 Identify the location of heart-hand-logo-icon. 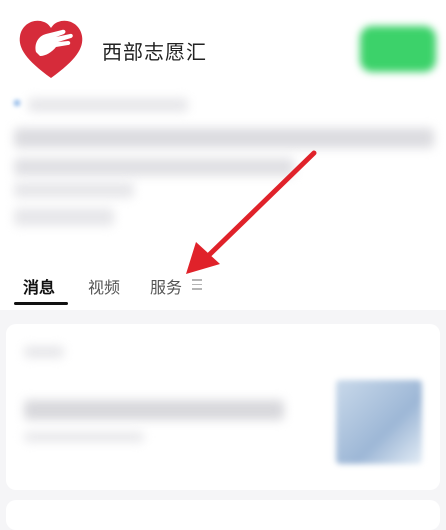
(51, 49).